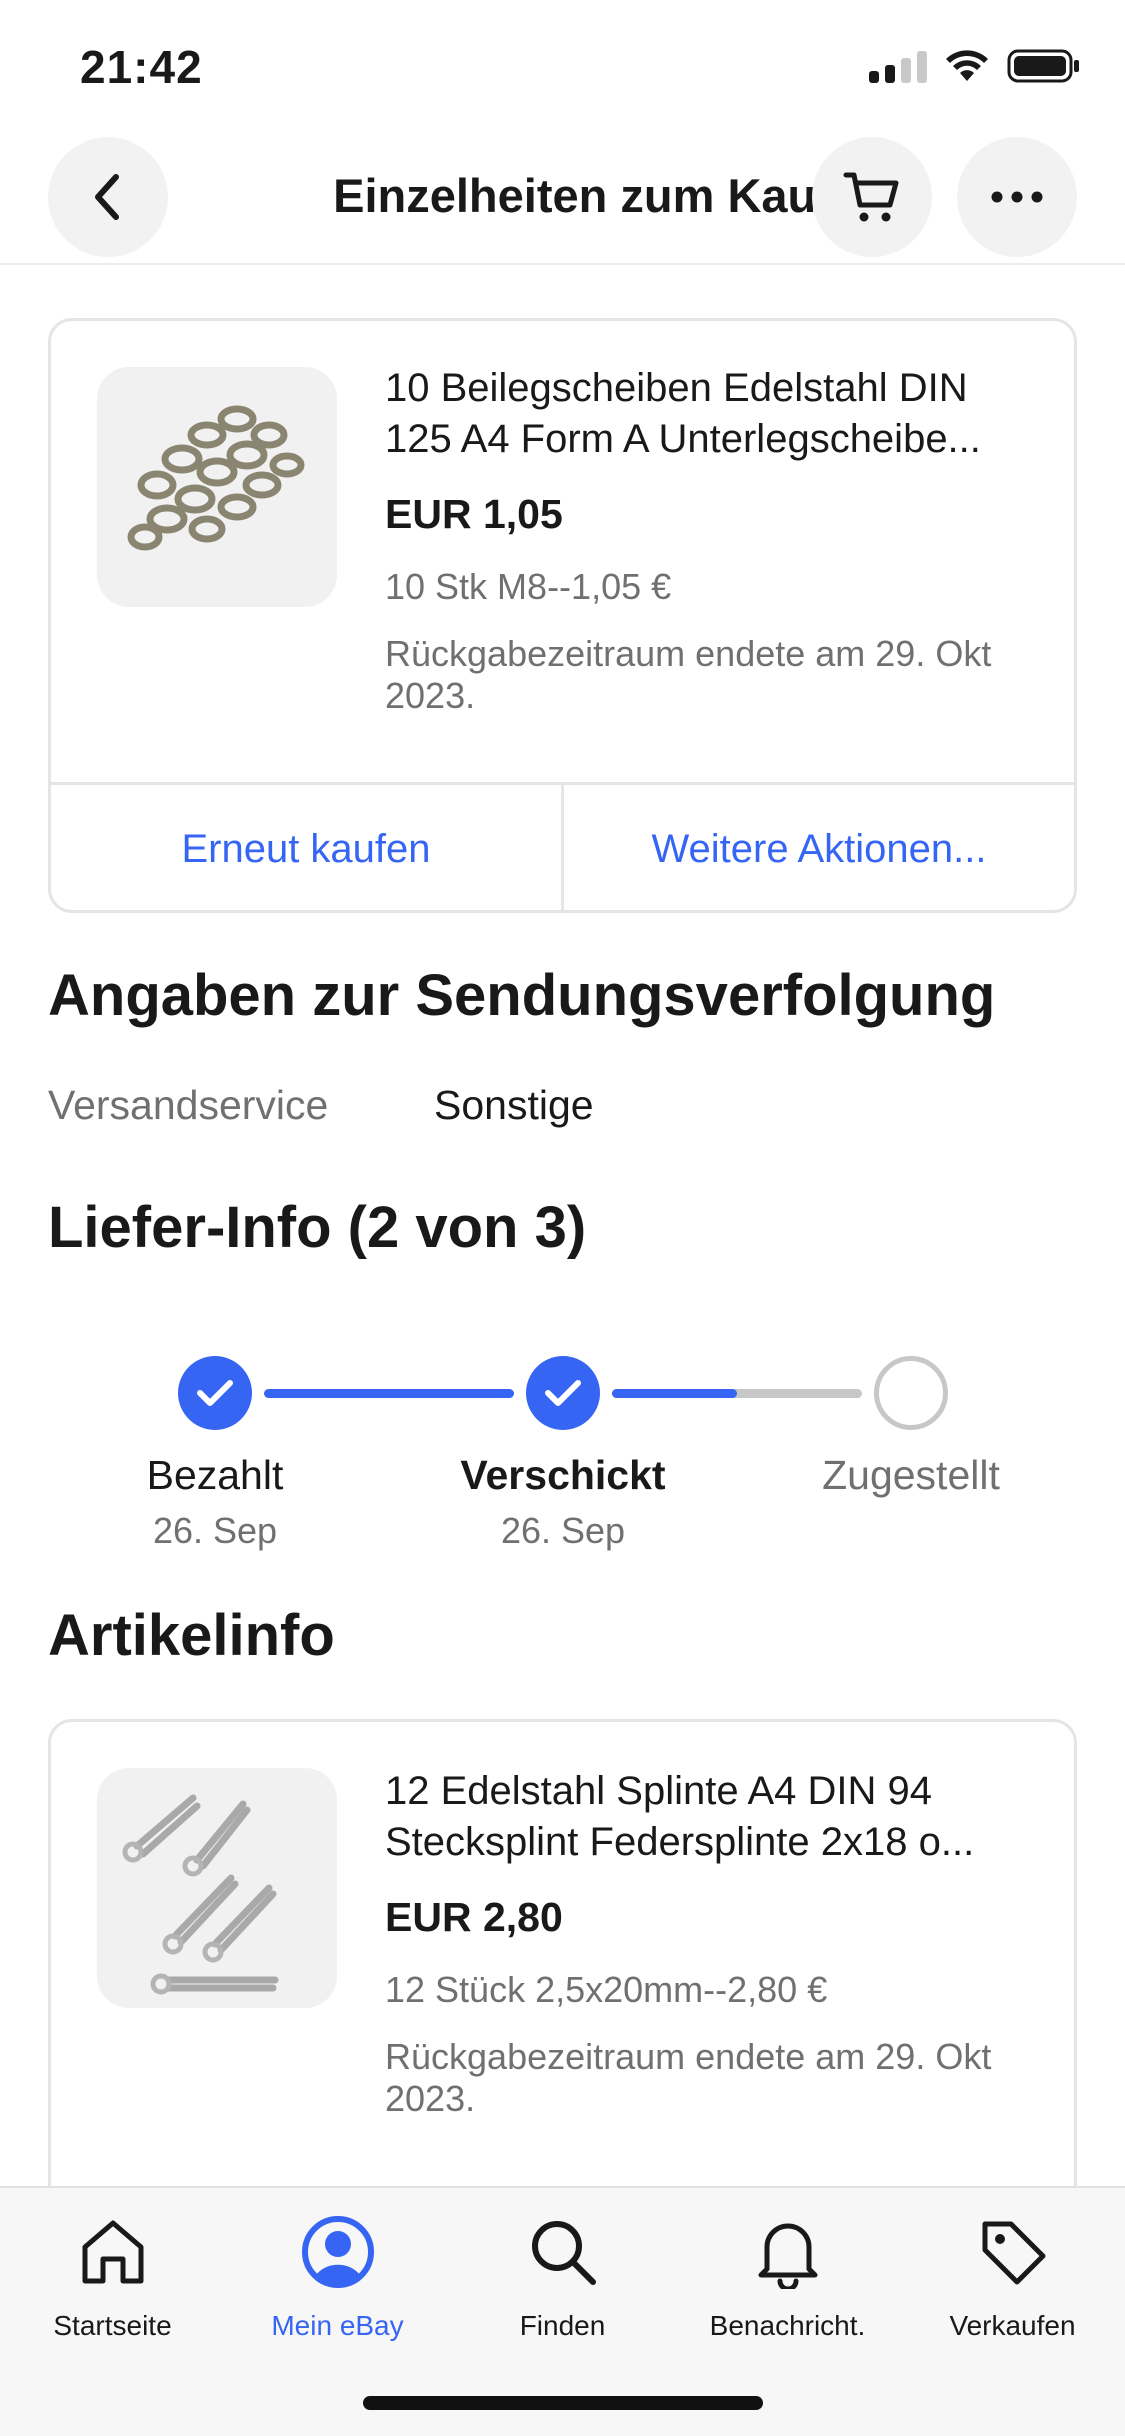  What do you see at coordinates (306, 847) in the screenshot?
I see `buy-again-button: Erneut kaufen` at bounding box center [306, 847].